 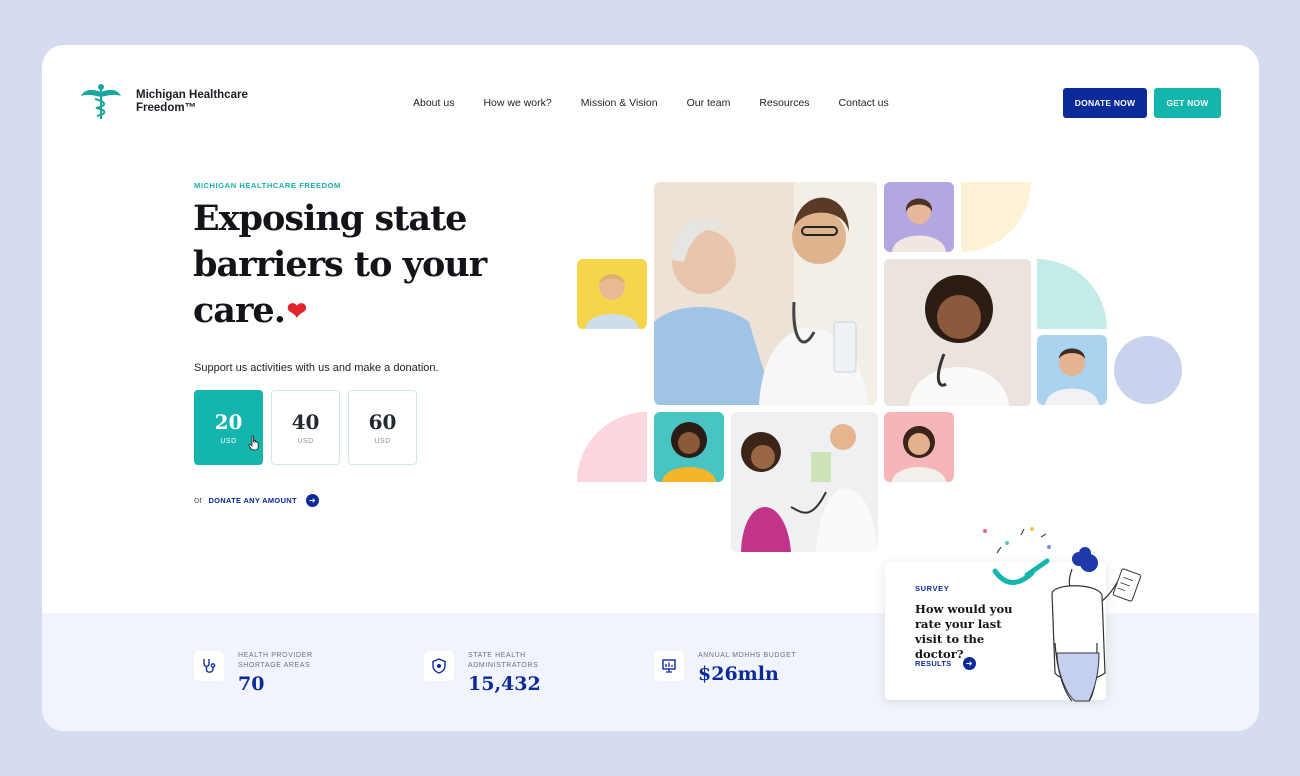 I want to click on get-now-button: GET NOW, so click(x=1187, y=103).